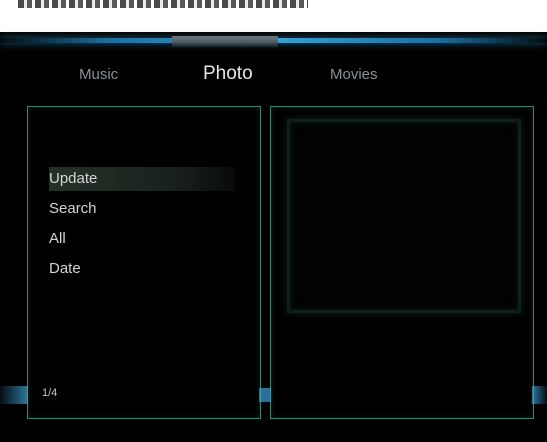 The height and width of the screenshot is (442, 547). I want to click on signal-artifact, so click(163, 4).